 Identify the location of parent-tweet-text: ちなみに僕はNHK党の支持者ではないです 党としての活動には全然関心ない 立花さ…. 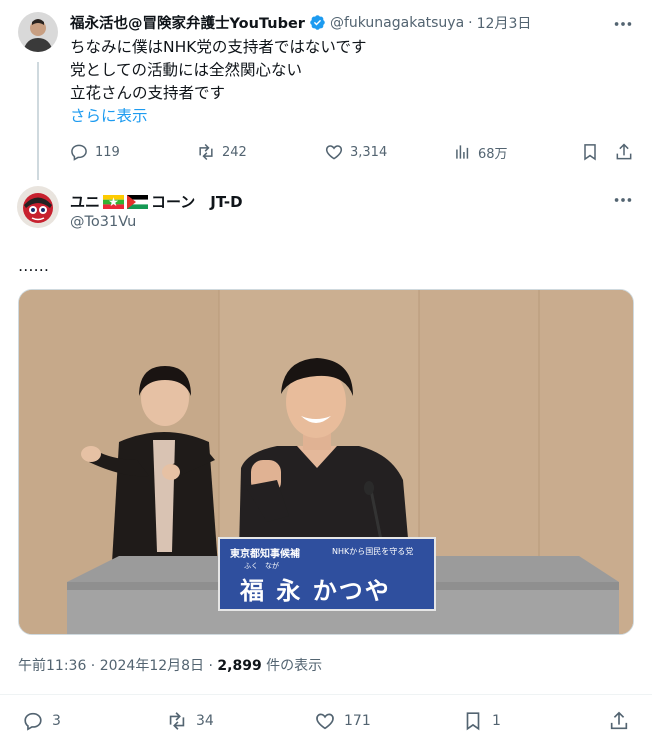
(218, 82).